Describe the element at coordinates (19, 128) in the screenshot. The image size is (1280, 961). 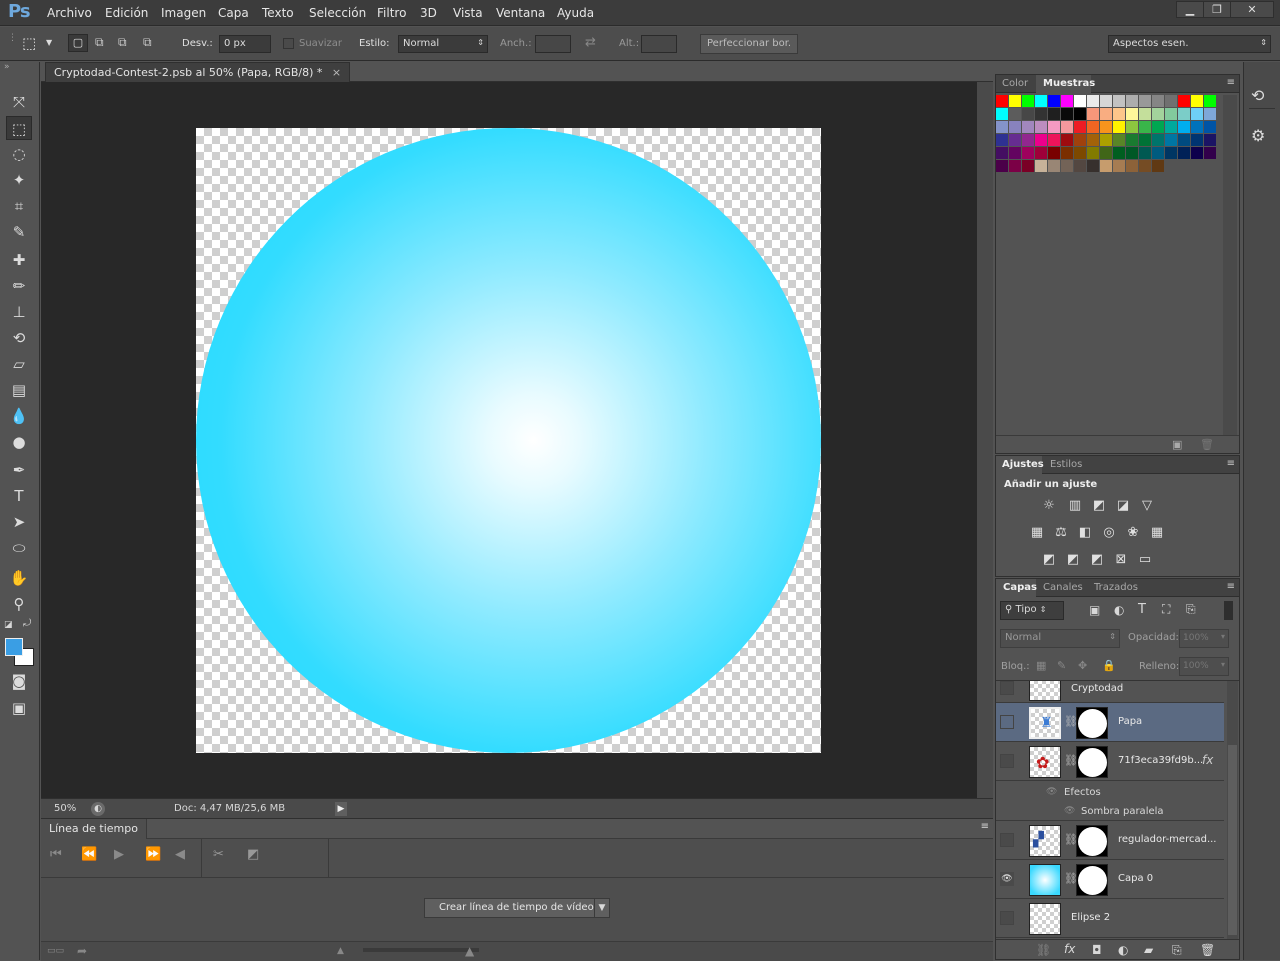
I see `marquee-tool-icon: ⬚` at that location.